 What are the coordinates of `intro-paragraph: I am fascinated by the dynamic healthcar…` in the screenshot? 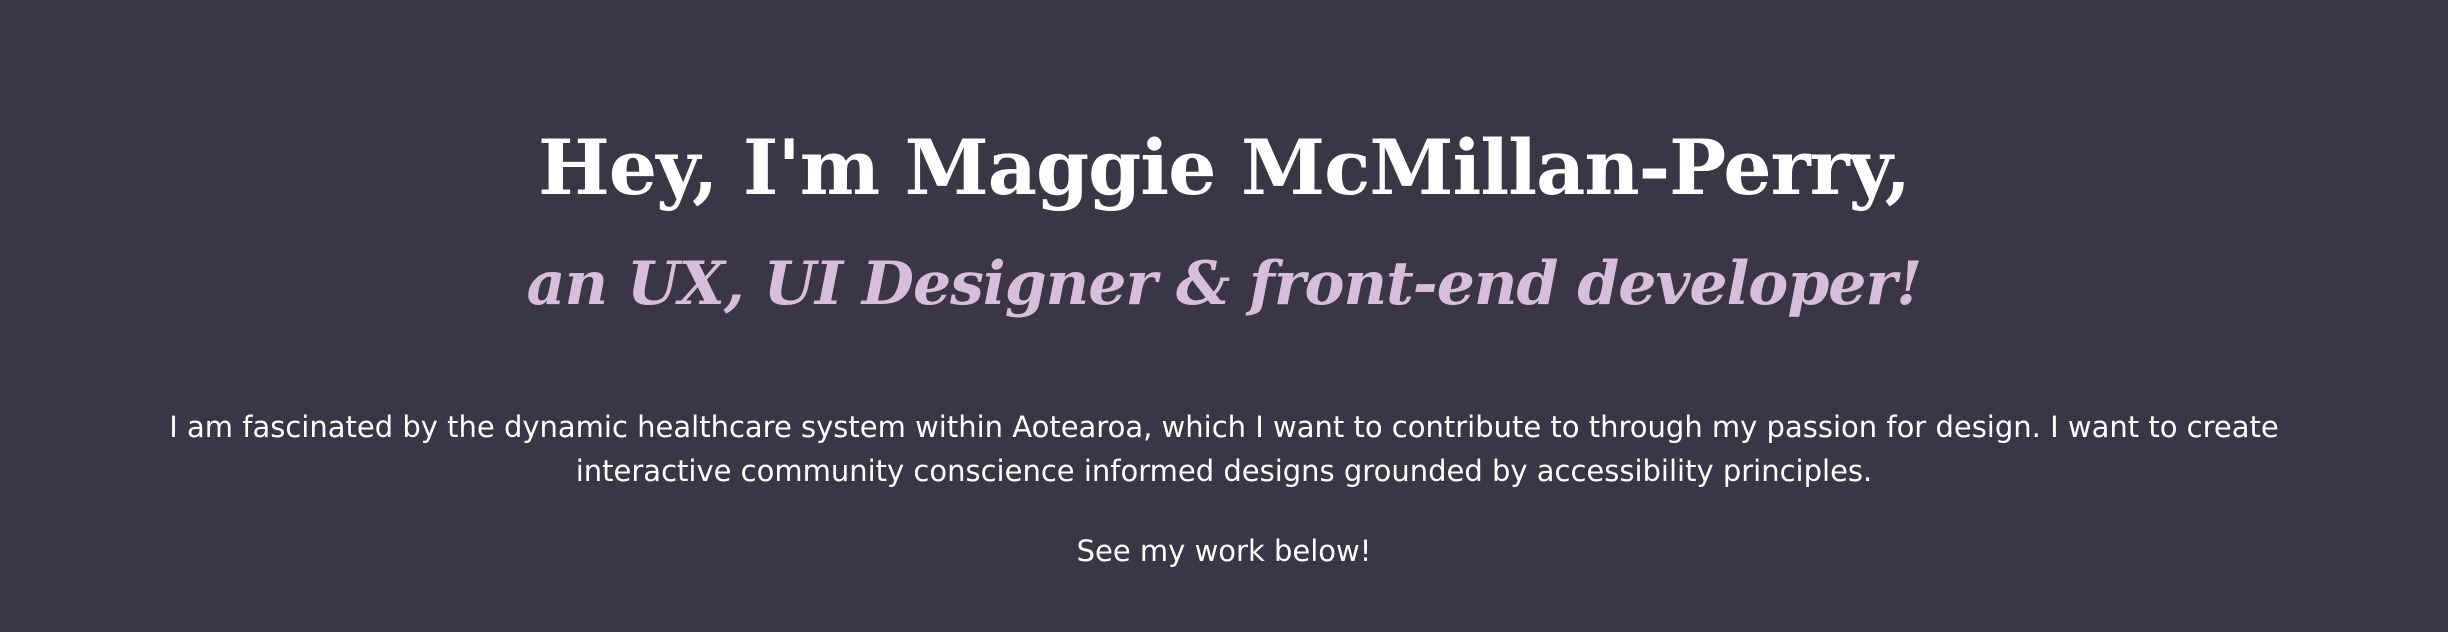 It's located at (1224, 449).